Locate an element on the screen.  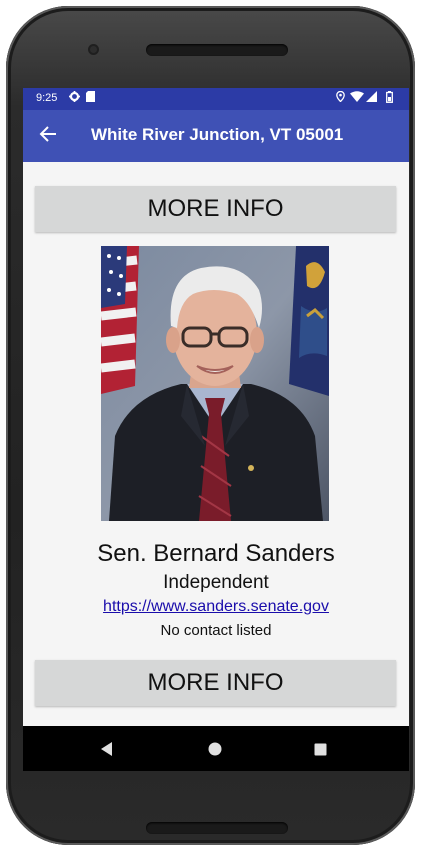
recents-square-icon is located at coordinates (320, 748).